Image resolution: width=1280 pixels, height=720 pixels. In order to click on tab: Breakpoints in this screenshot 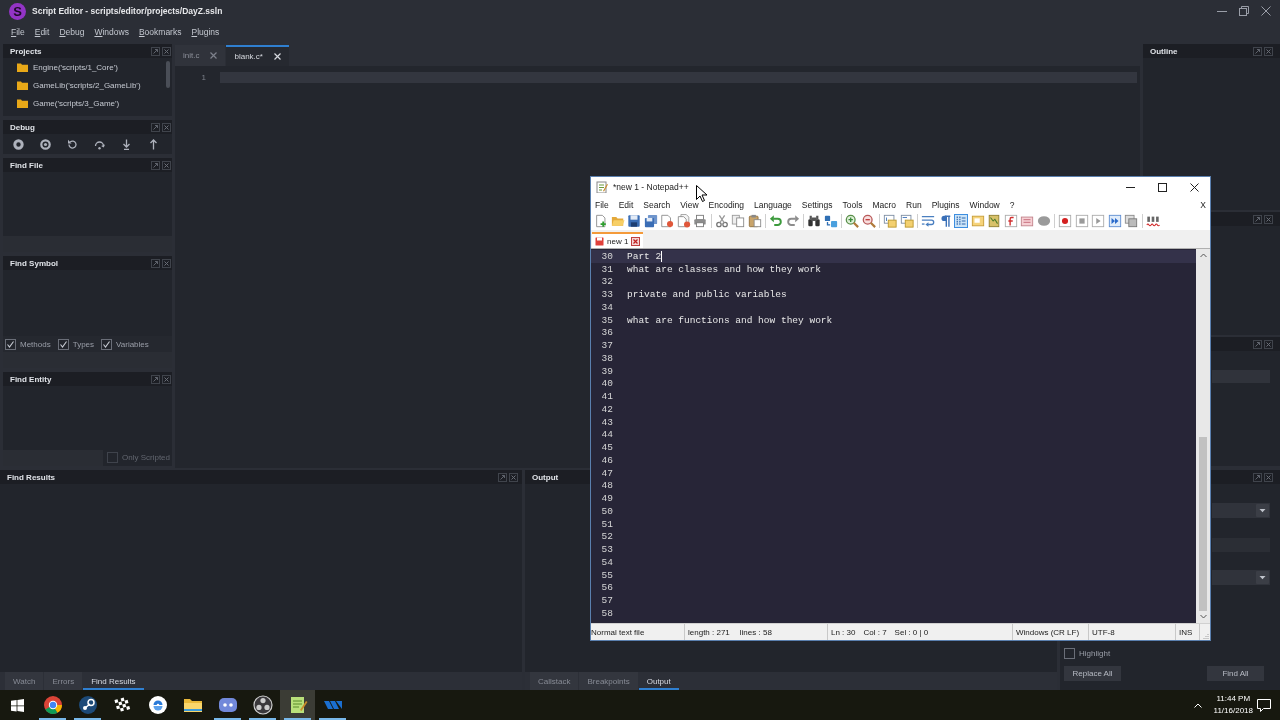, I will do `click(608, 681)`.